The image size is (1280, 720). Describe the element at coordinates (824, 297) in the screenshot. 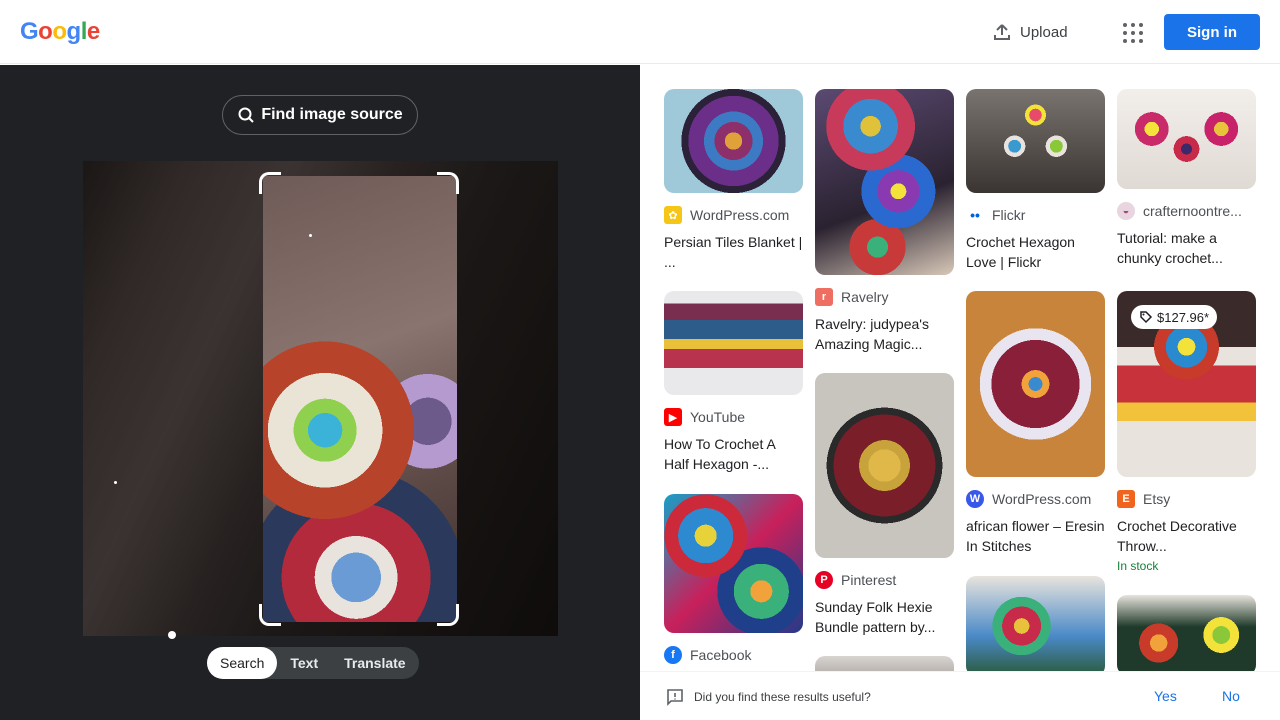

I see `ravelry-icon: r` at that location.